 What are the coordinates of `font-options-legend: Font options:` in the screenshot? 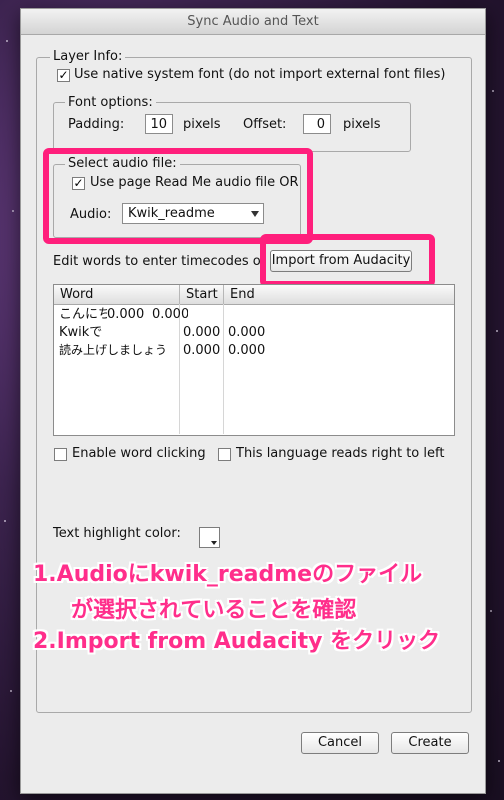 It's located at (110, 102).